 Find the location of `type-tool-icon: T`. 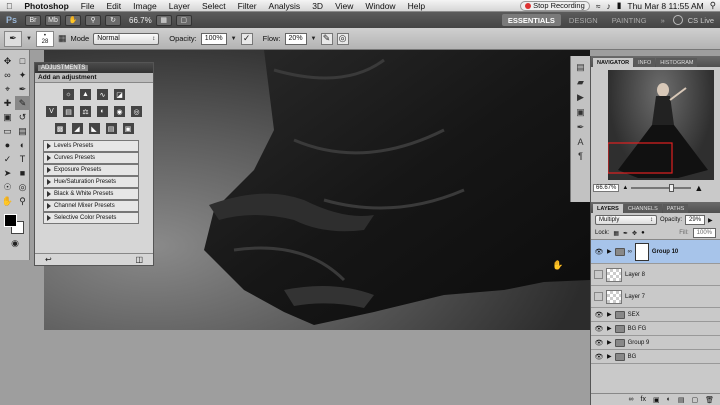

type-tool-icon: T is located at coordinates (22, 159).